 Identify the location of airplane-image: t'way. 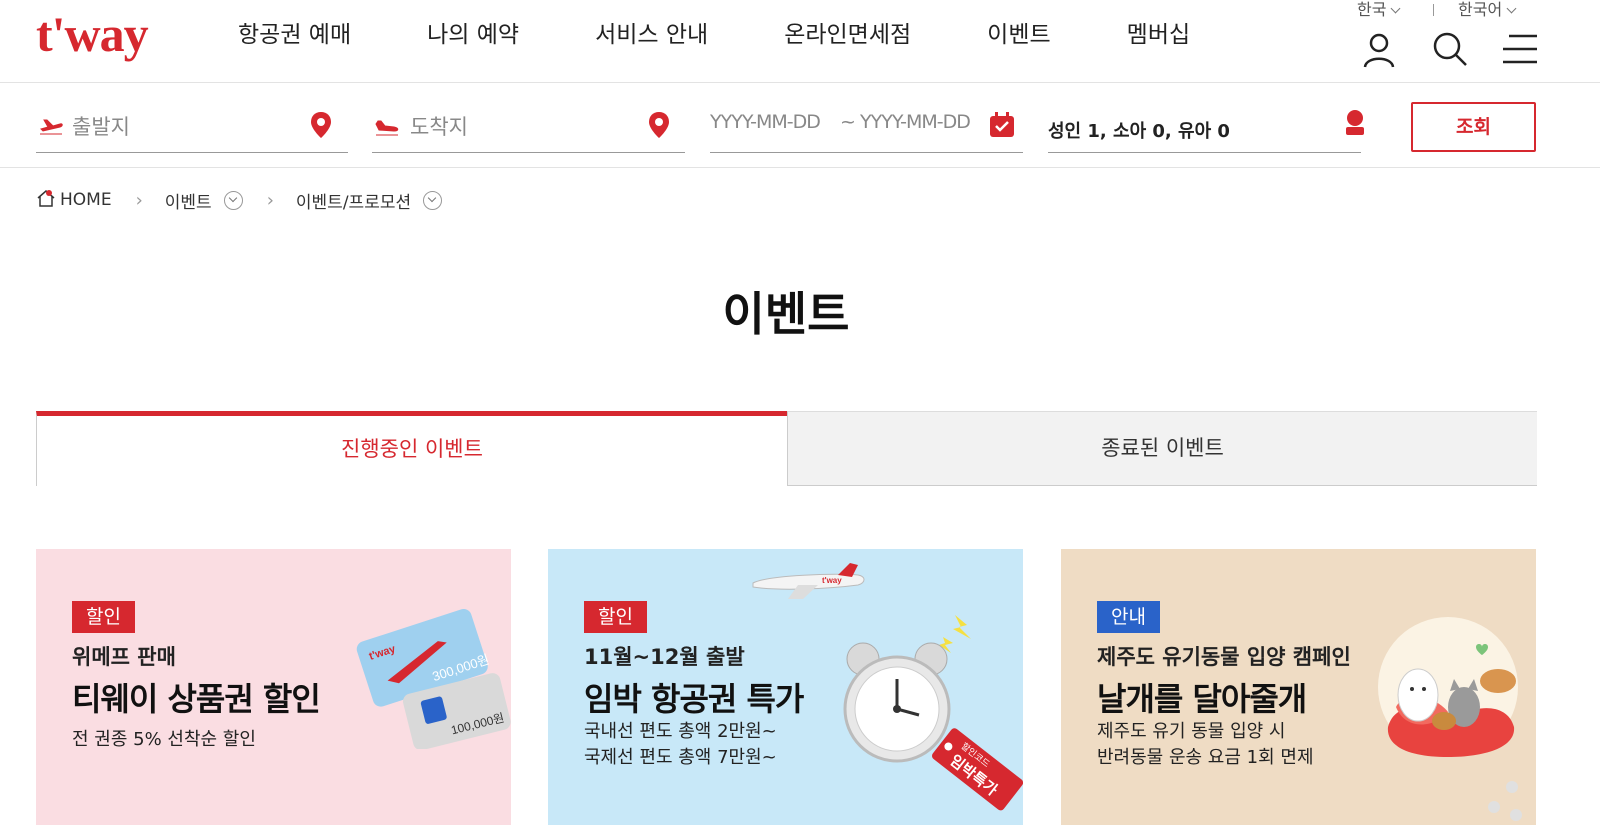
(808, 581).